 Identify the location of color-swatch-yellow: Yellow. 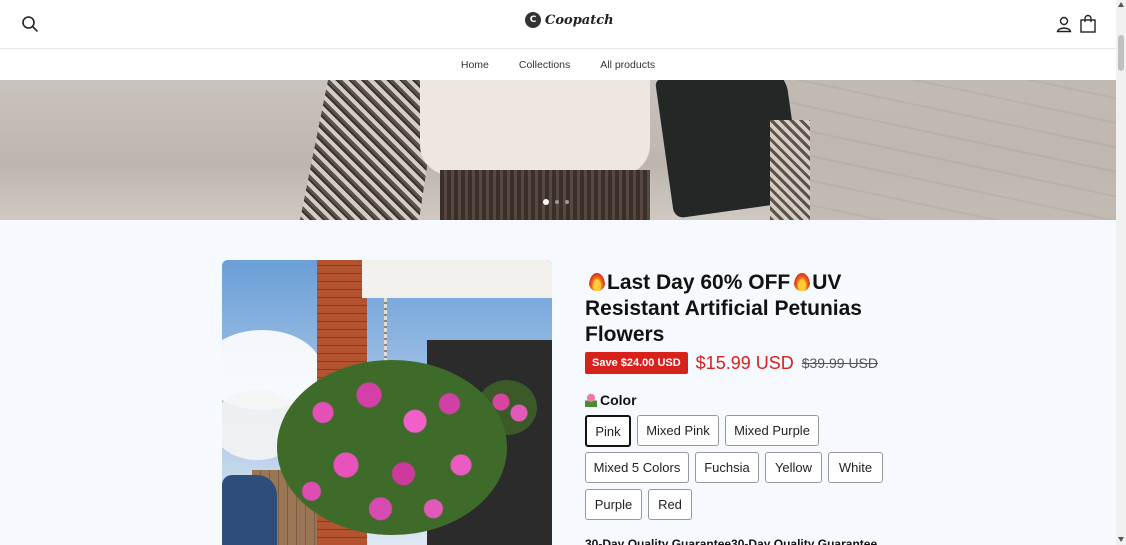
(793, 467).